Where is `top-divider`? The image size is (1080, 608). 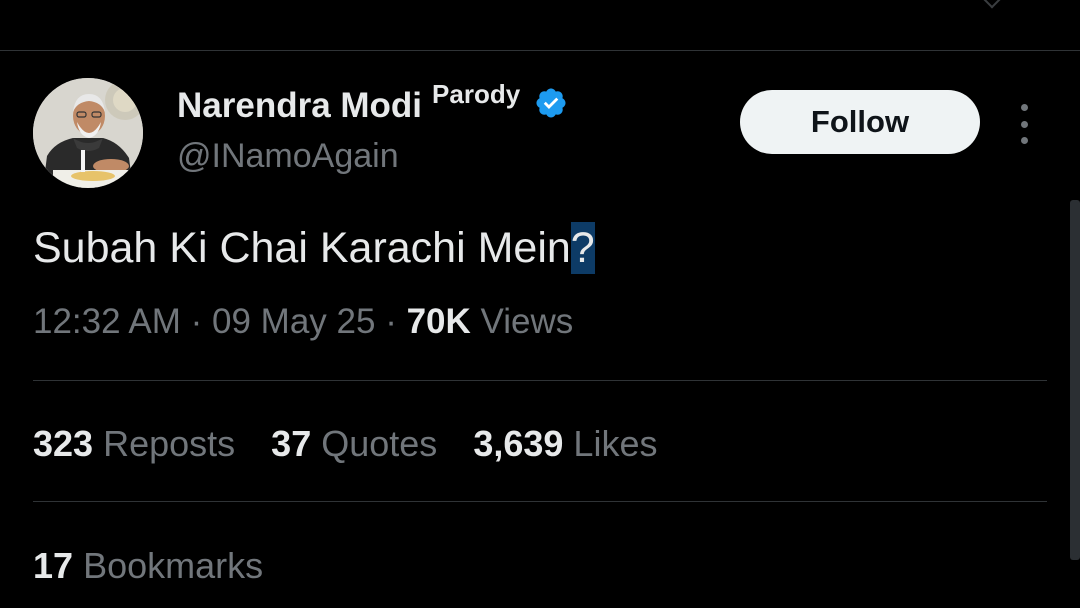 top-divider is located at coordinates (540, 50).